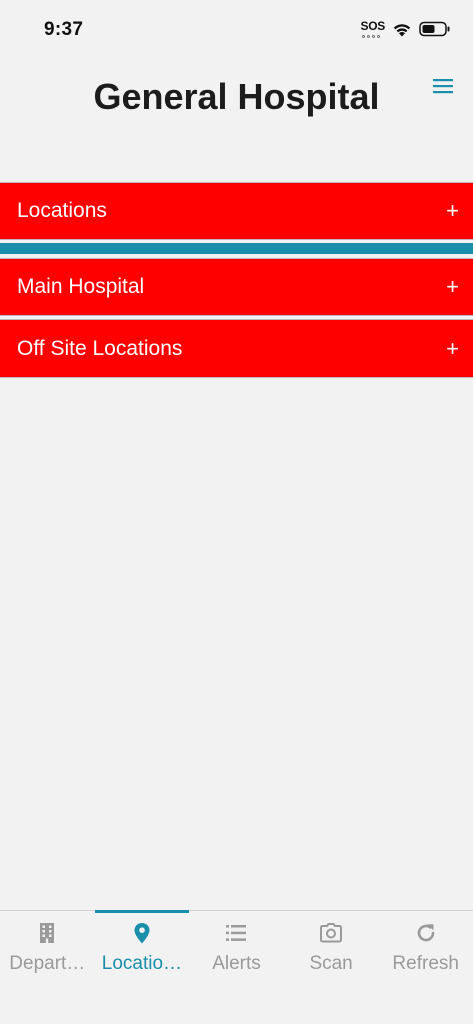  What do you see at coordinates (236, 28) in the screenshot?
I see `status-bar: 9:37 SOS` at bounding box center [236, 28].